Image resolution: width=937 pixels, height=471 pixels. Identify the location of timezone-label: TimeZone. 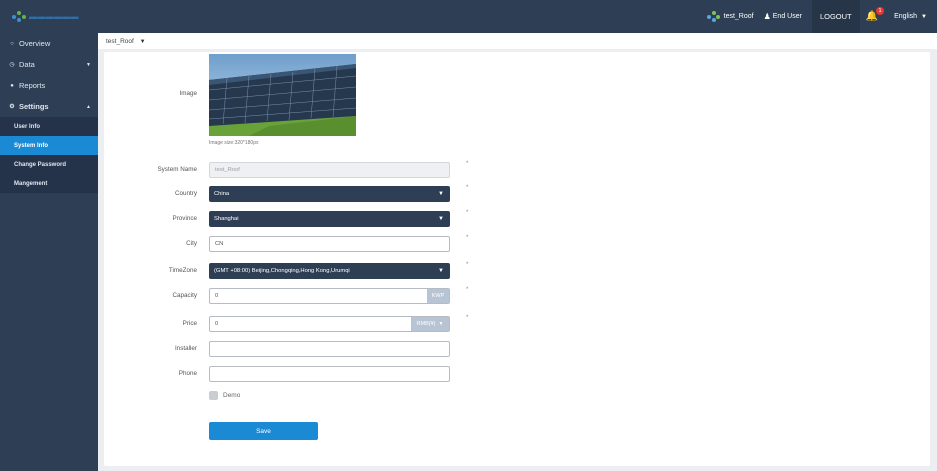
(182, 270).